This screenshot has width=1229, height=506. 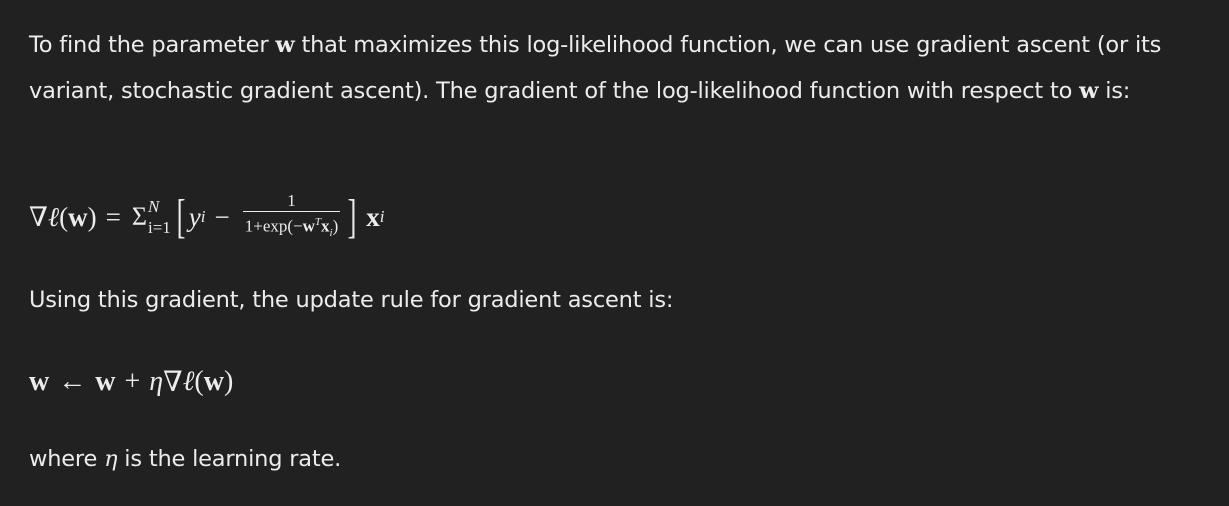 I want to click on paragraph-learning-rate: where η is the learning rate., so click(x=185, y=459).